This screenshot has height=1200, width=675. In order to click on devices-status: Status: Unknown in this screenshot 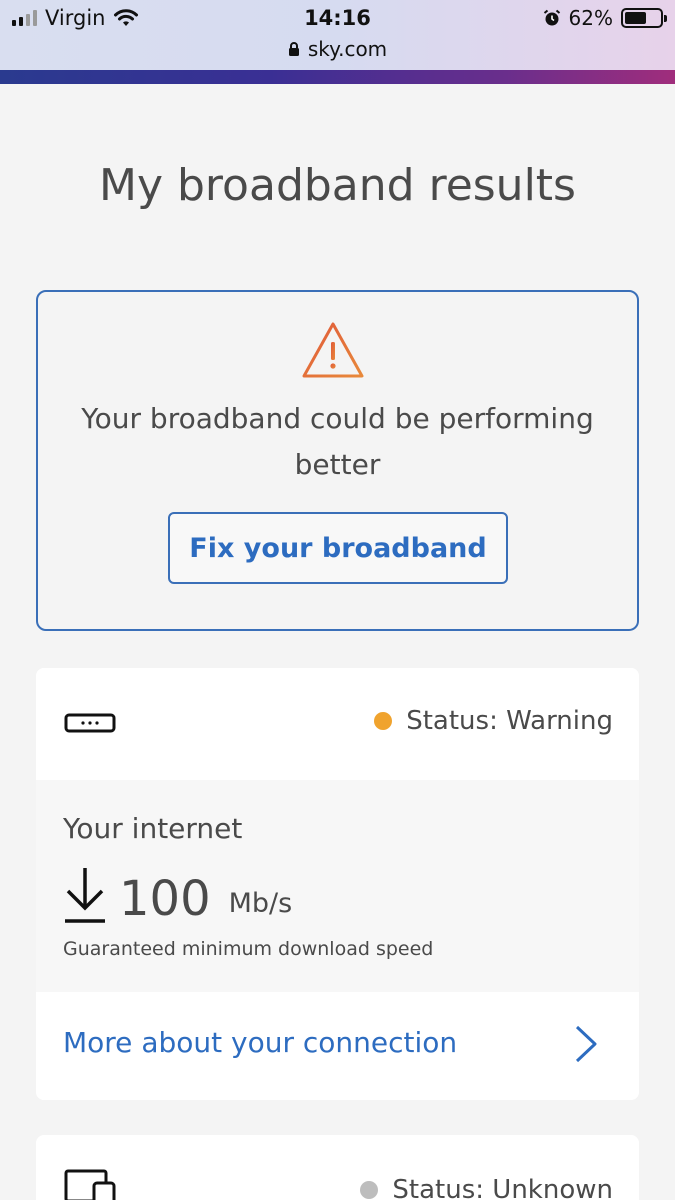, I will do `click(486, 1187)`.